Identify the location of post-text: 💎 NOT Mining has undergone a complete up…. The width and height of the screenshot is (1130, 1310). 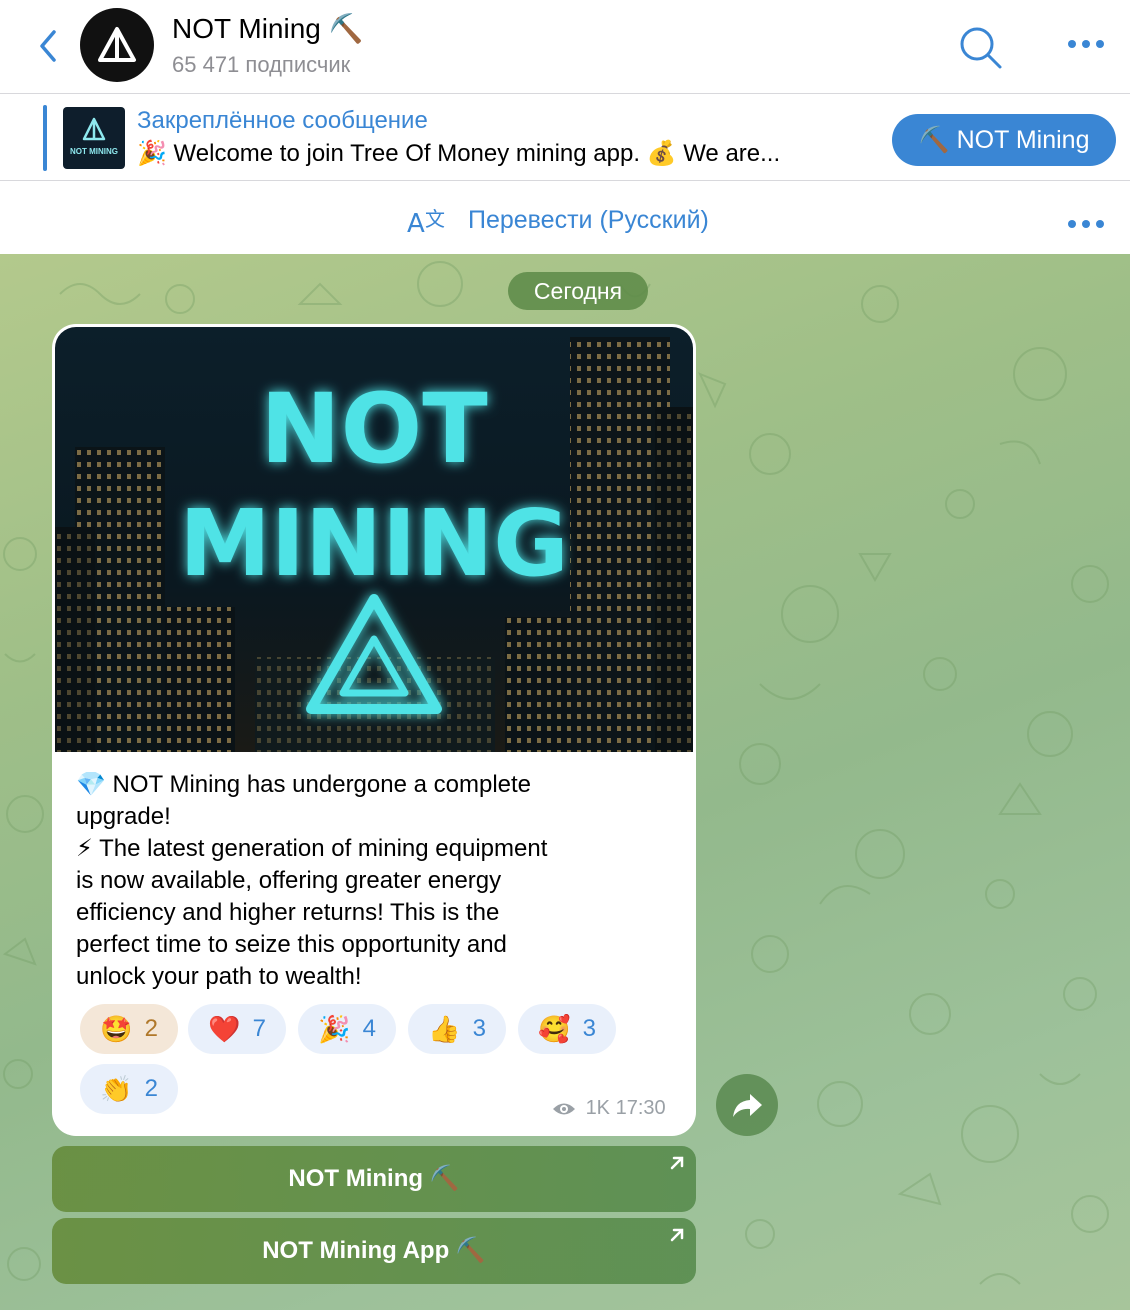
(376, 881).